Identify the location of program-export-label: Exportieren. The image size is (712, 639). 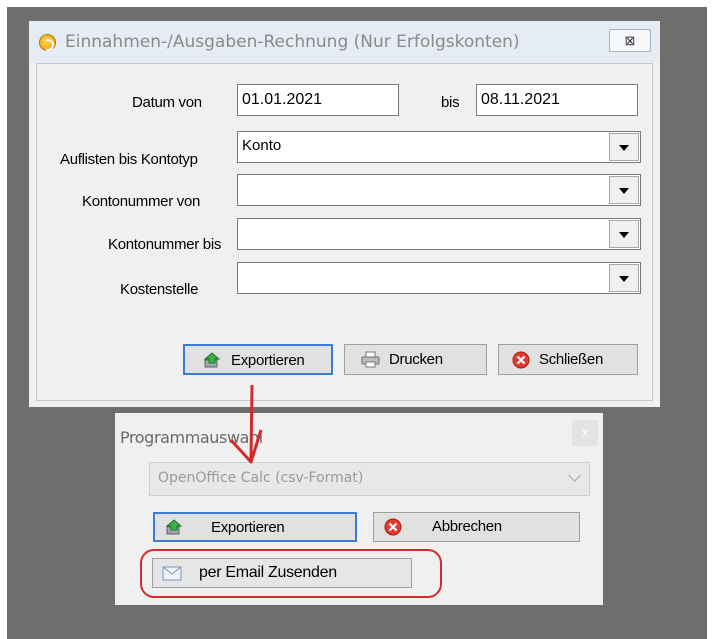
(248, 527).